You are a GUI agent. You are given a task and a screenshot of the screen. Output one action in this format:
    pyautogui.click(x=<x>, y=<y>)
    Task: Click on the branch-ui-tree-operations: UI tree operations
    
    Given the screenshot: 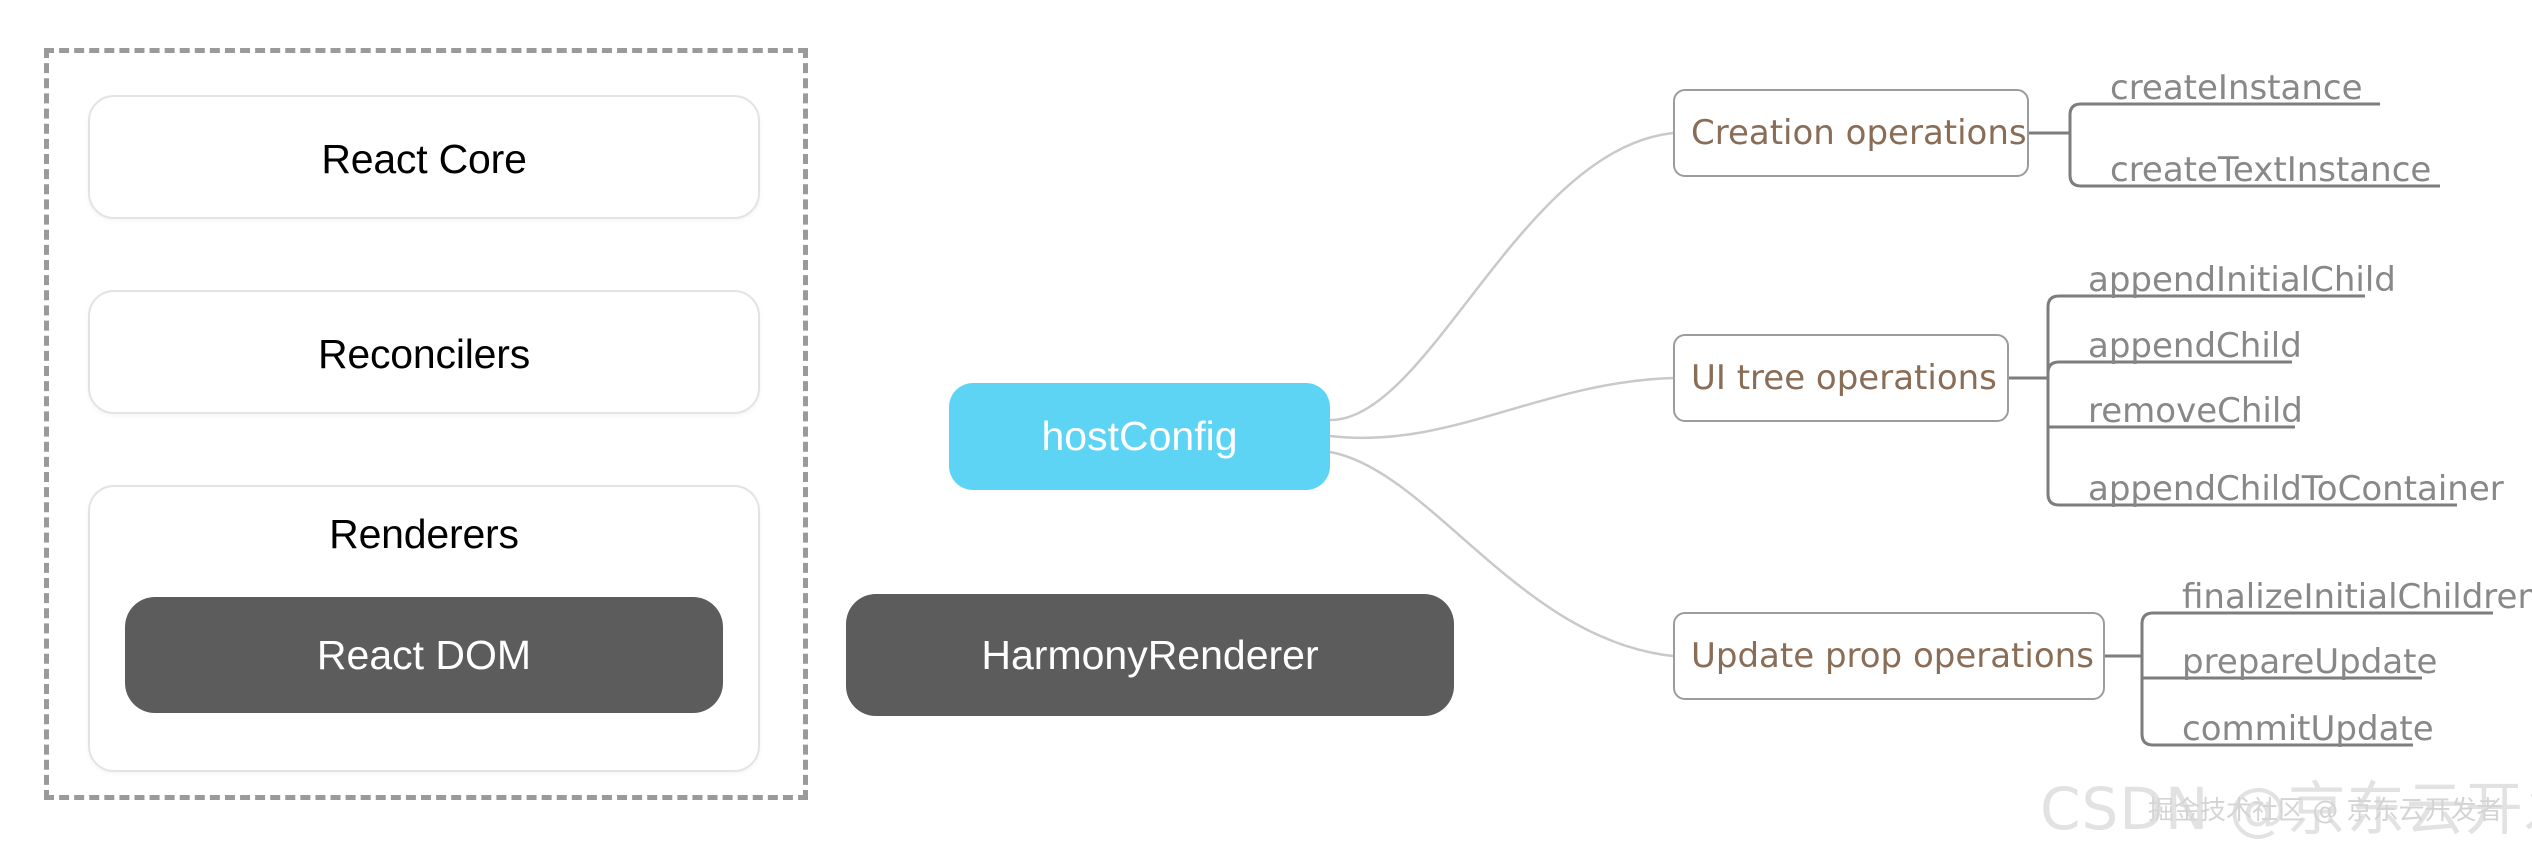 What is the action you would take?
    pyautogui.click(x=1841, y=378)
    